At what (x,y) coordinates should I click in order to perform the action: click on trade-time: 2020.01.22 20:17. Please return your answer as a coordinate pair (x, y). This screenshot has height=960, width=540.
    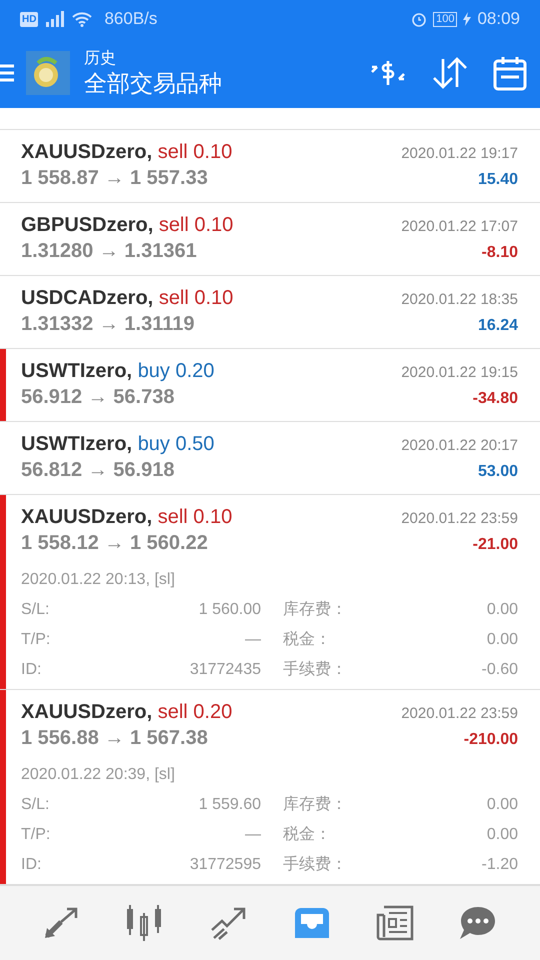
    Looking at the image, I should click on (459, 446).